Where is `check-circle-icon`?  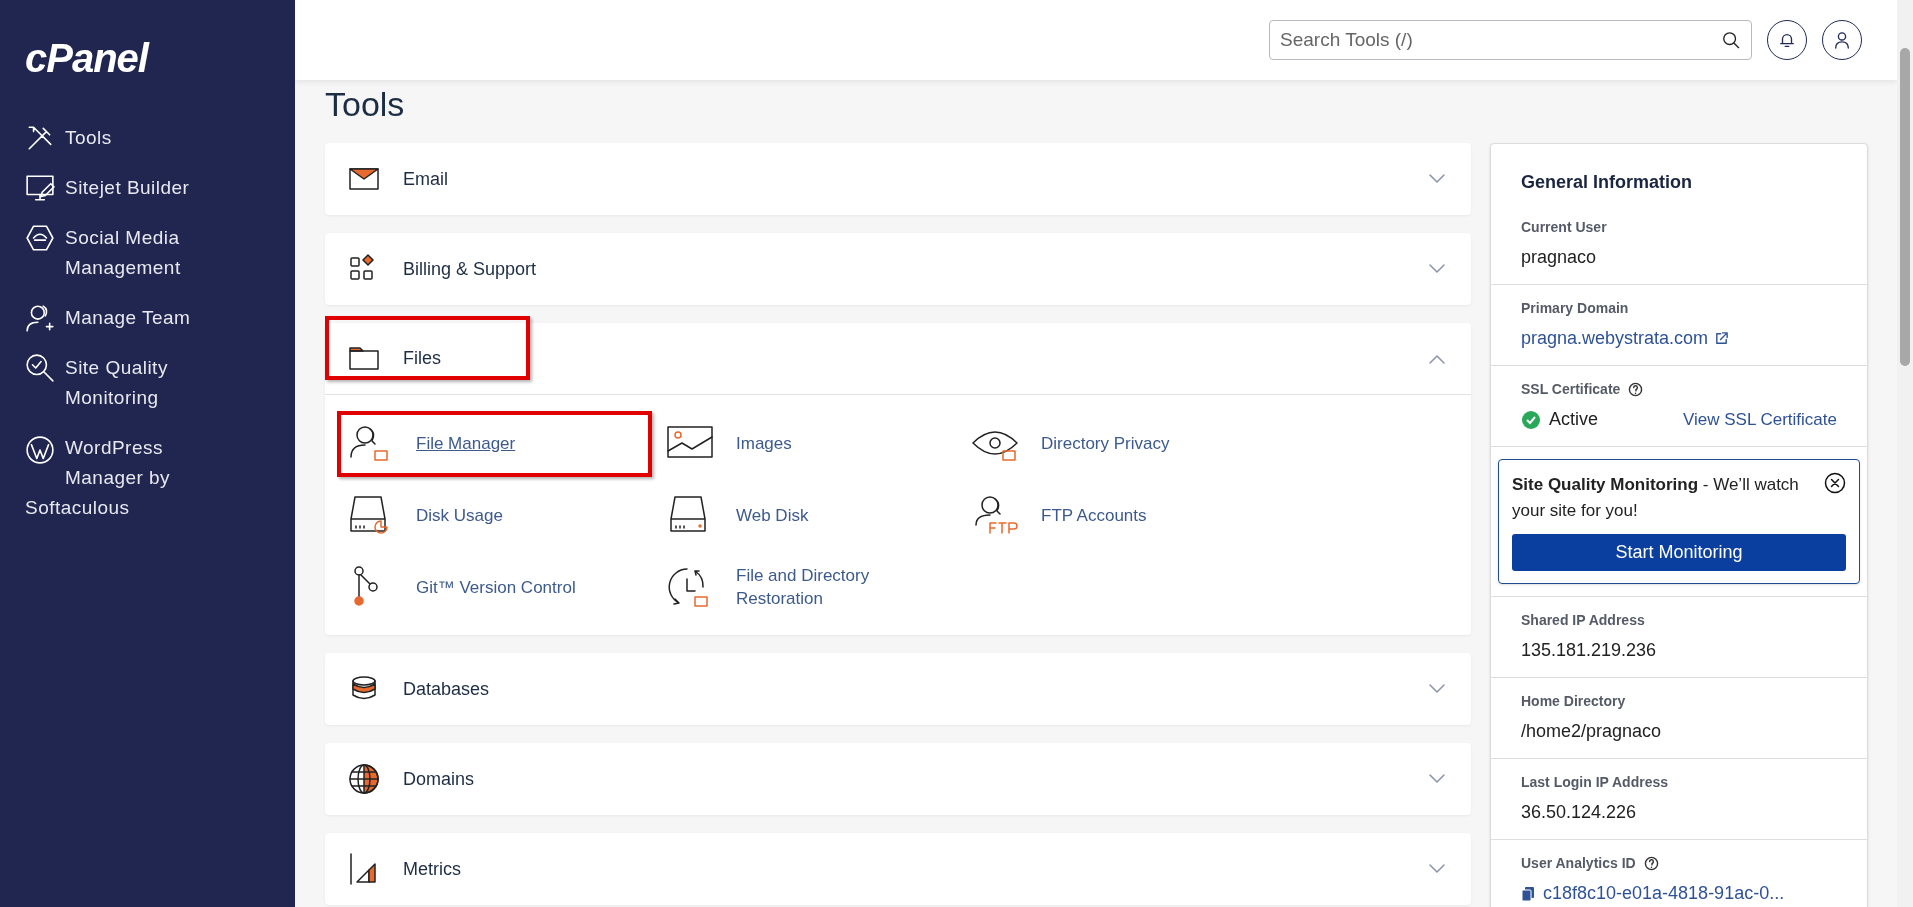 check-circle-icon is located at coordinates (1531, 419).